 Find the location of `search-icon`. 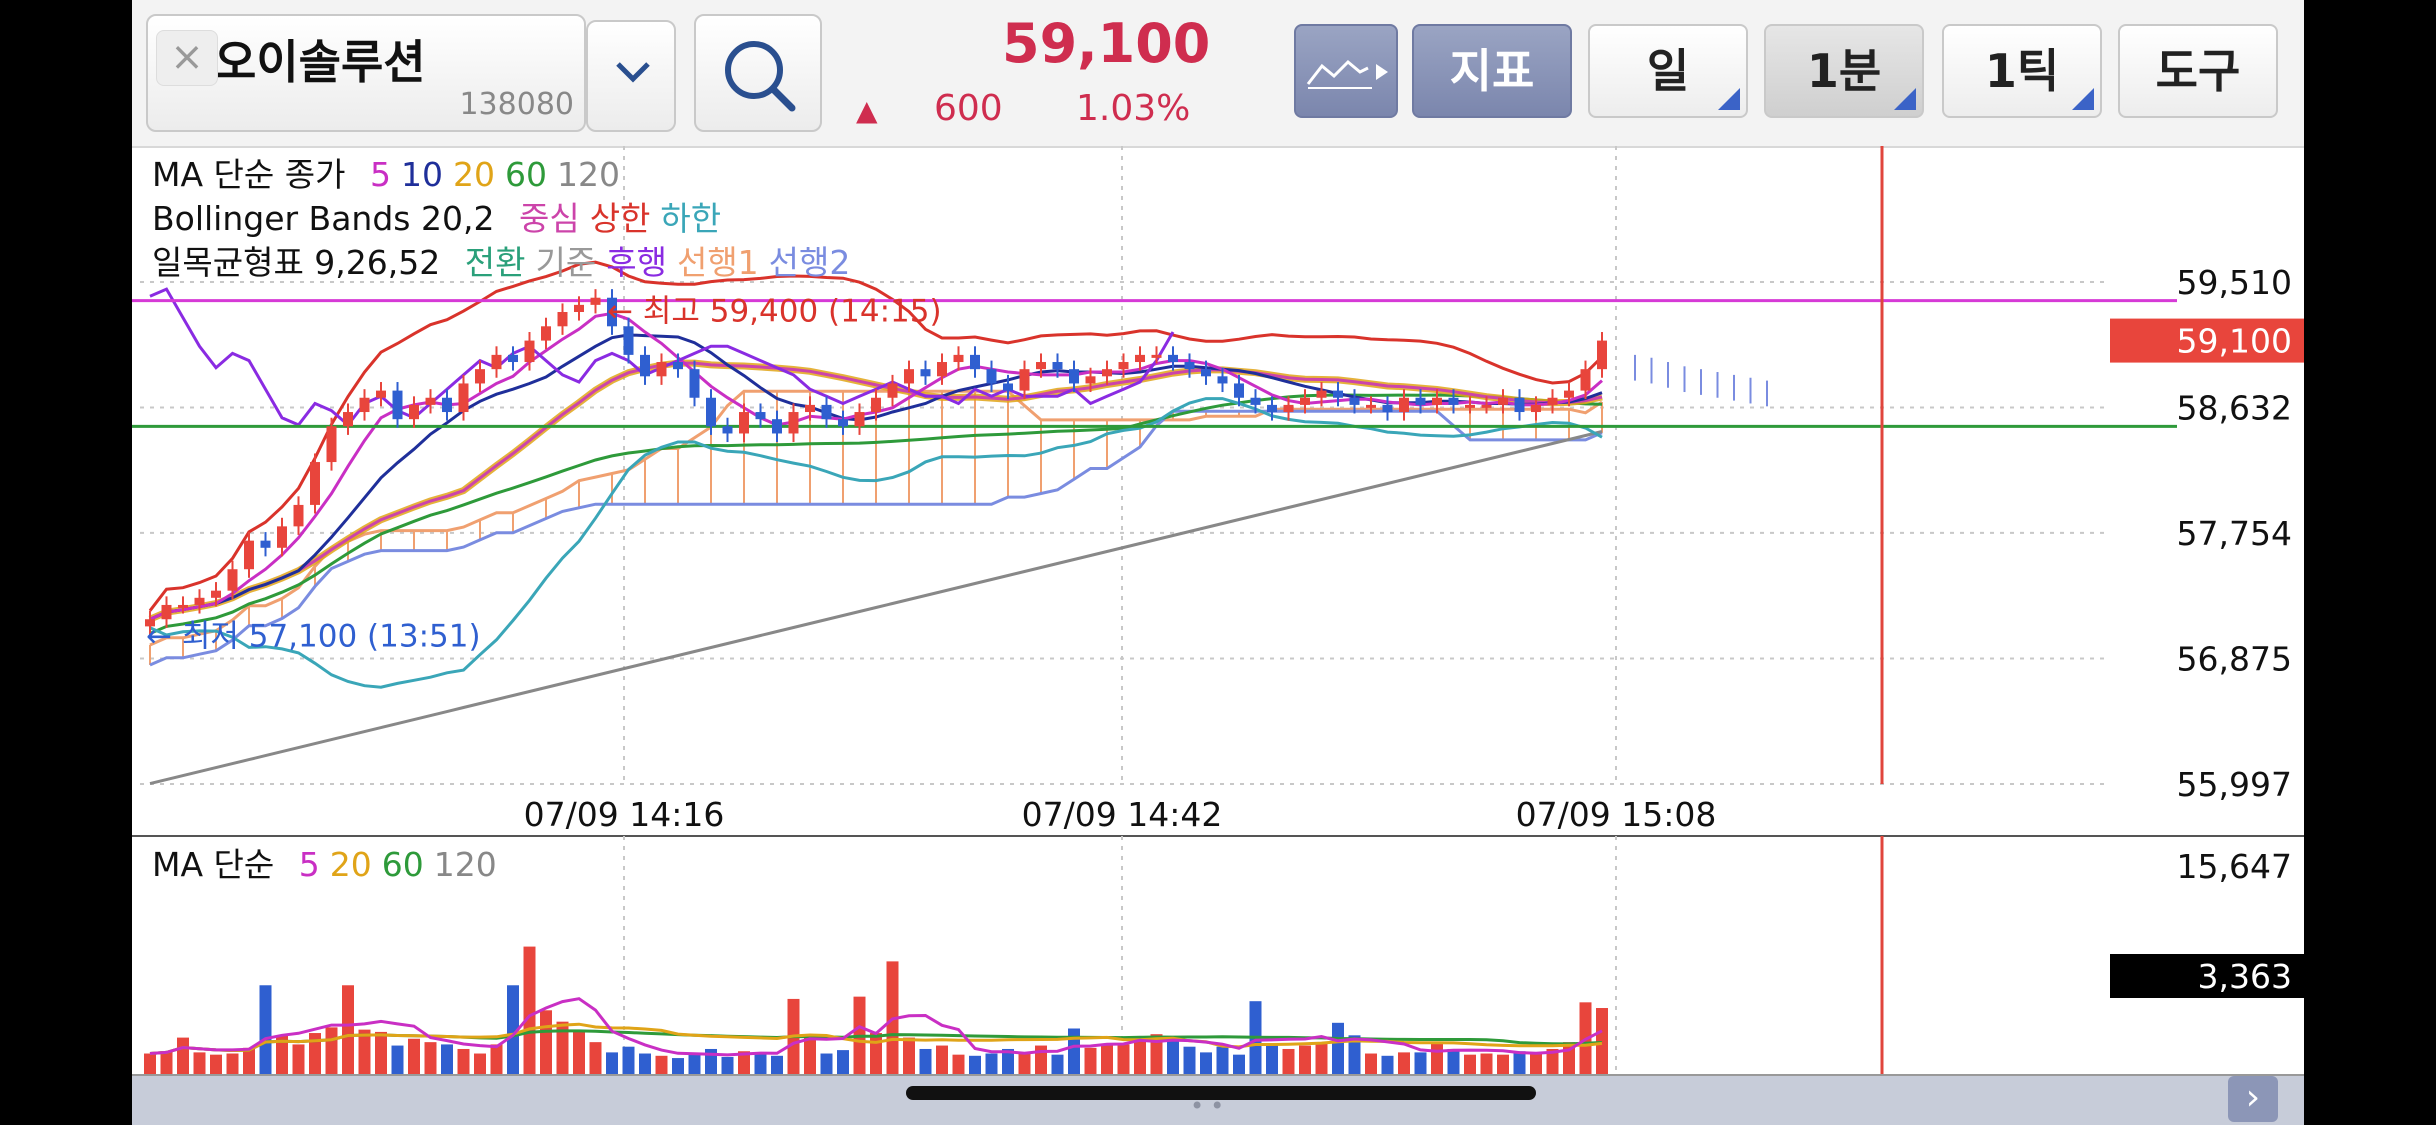

search-icon is located at coordinates (760, 76).